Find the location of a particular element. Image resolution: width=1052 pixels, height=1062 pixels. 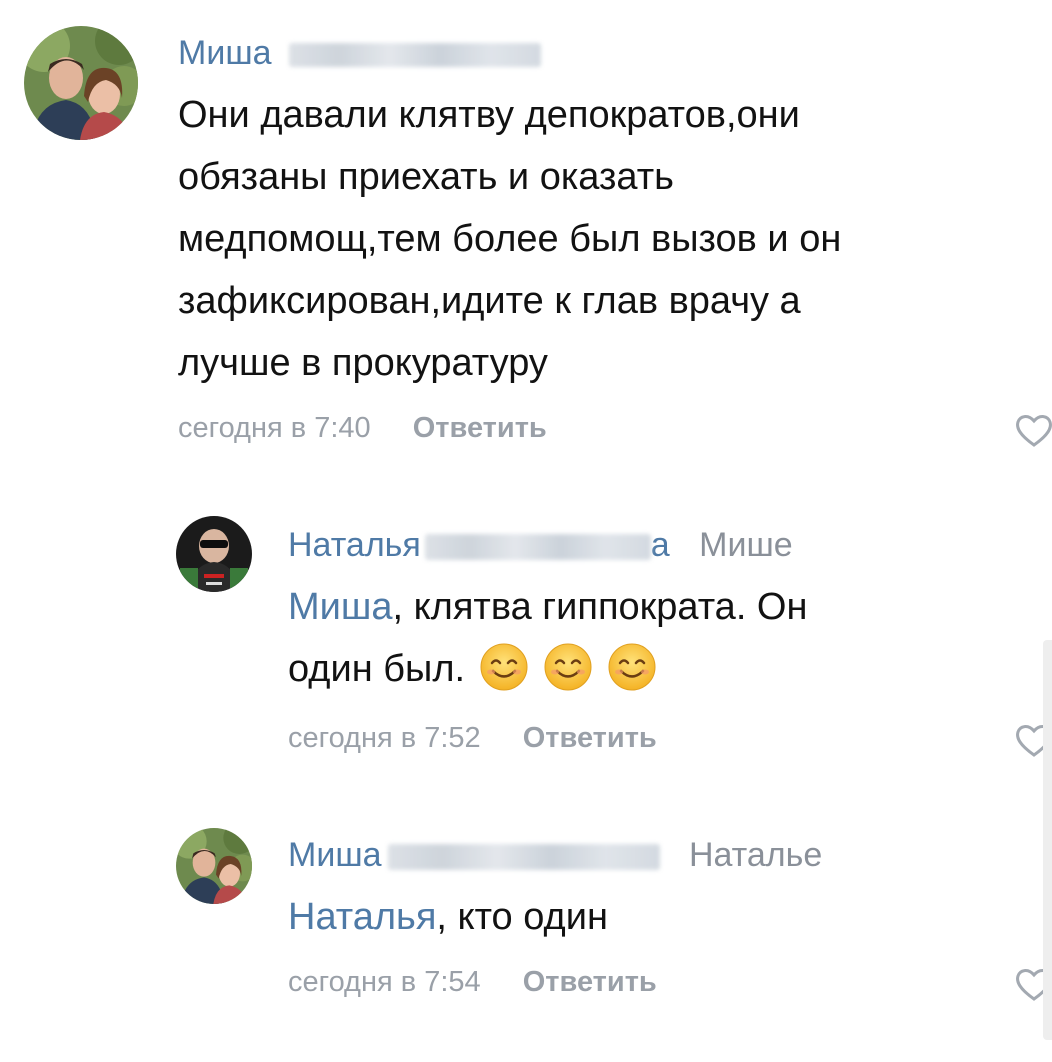

comment-text-line: медпомощ,тем более был вызов и он is located at coordinates (510, 239).